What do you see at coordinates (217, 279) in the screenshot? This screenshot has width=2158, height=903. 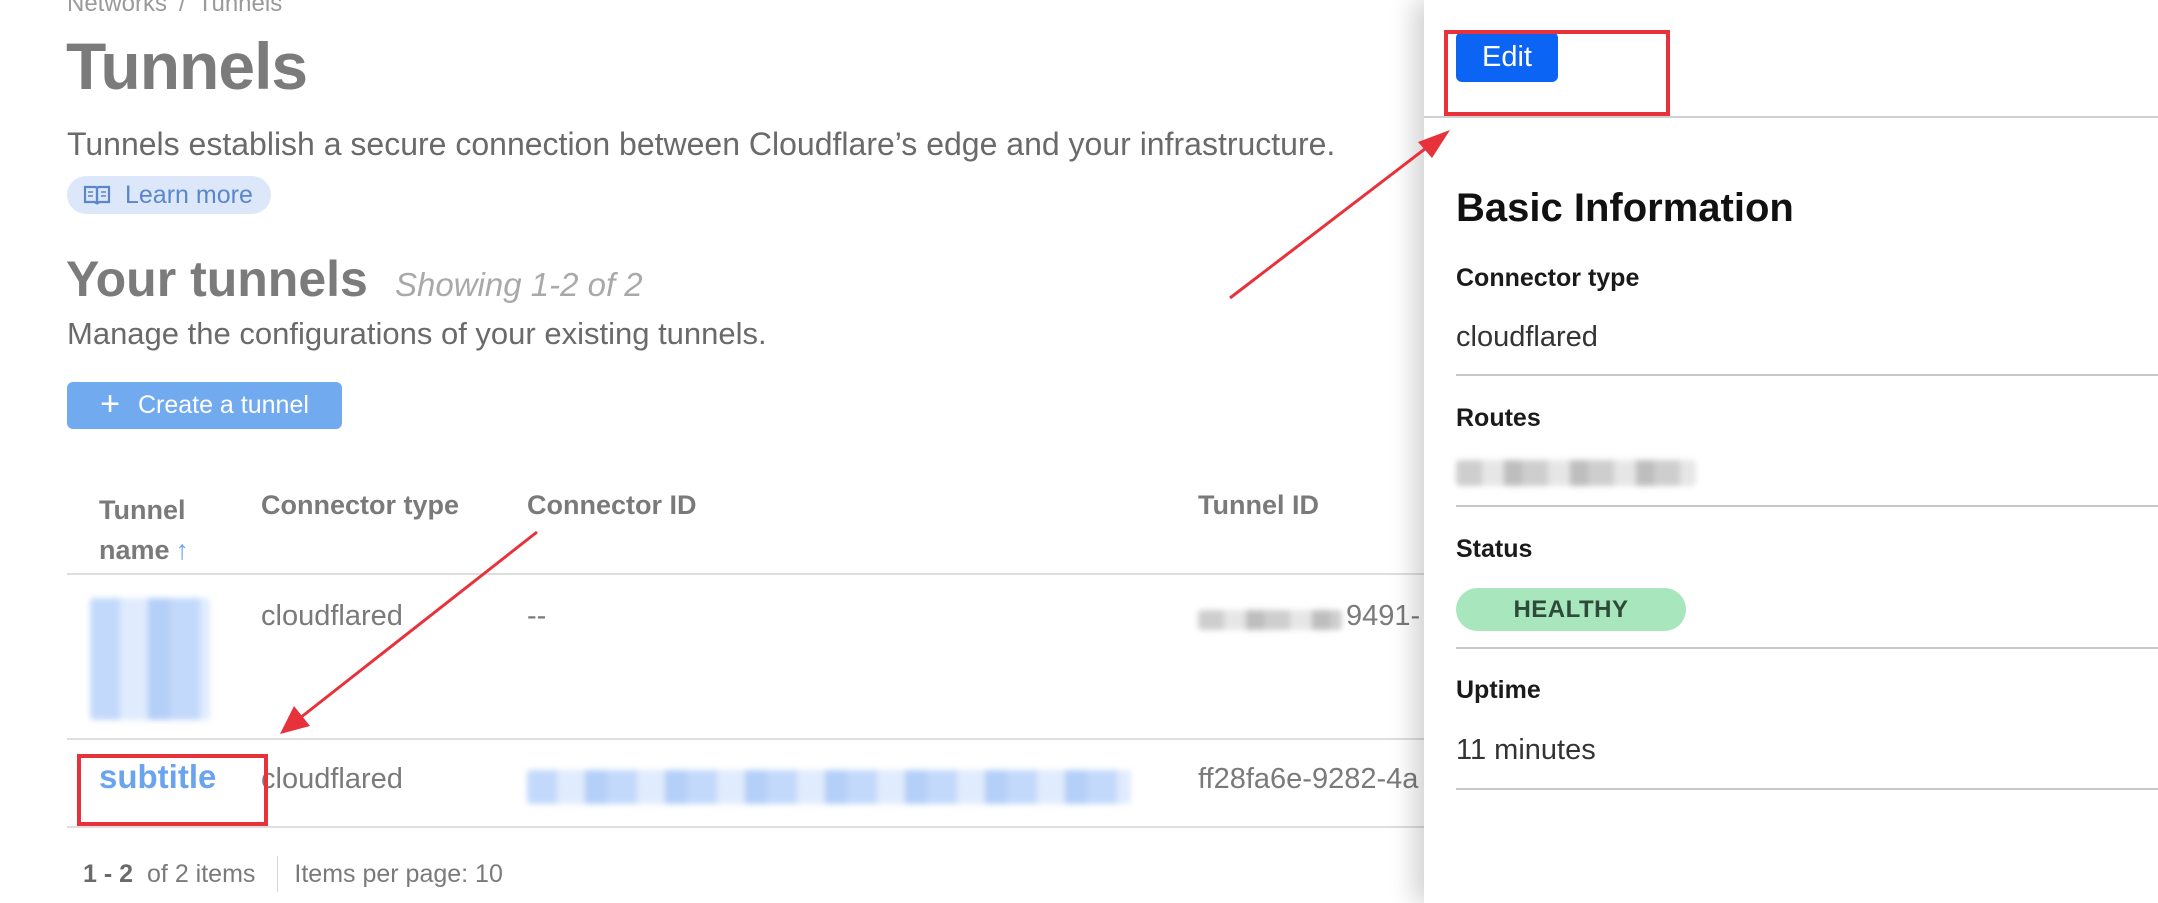 I see `section-title: Your tunnels` at bounding box center [217, 279].